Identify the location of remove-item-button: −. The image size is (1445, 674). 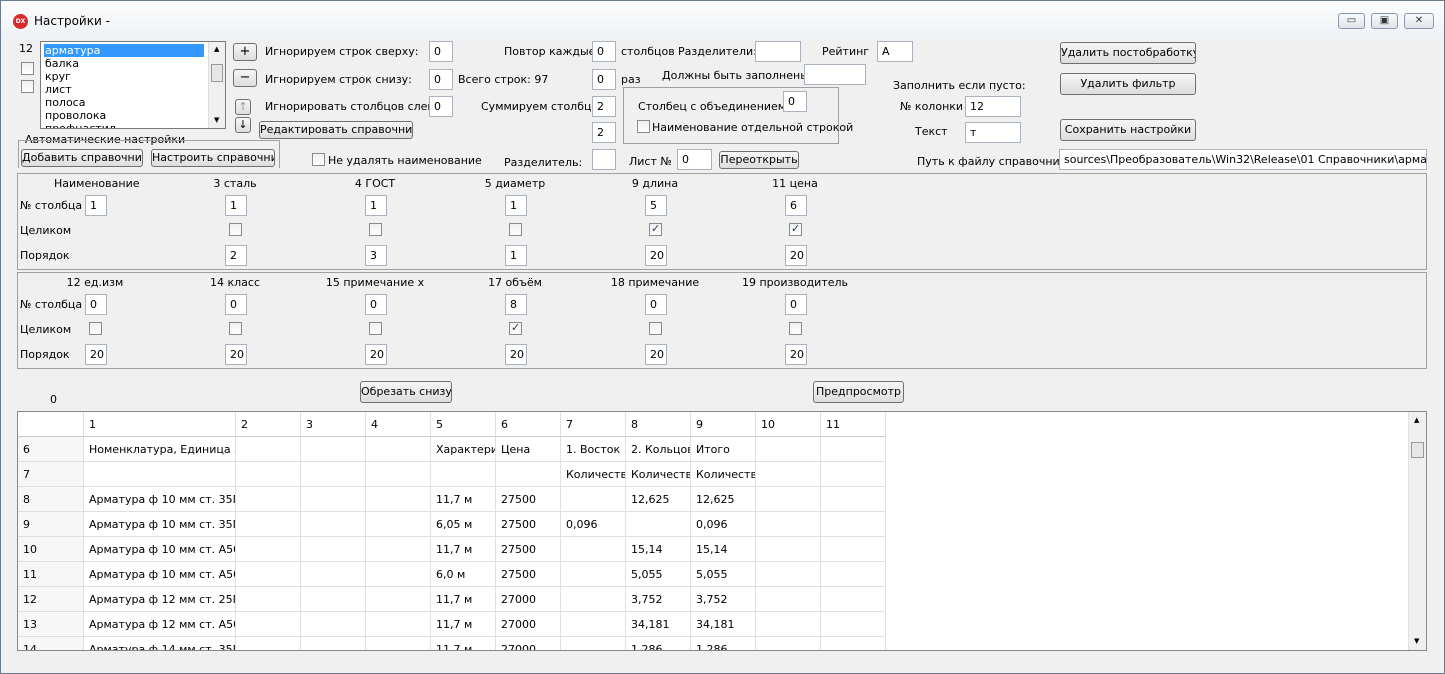
(245, 78).